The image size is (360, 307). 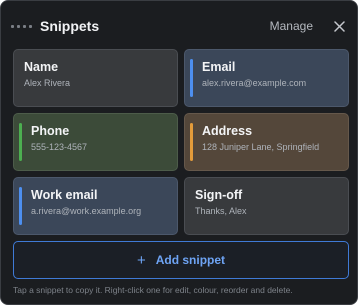 What do you see at coordinates (95, 142) in the screenshot?
I see `snippet-card-phone: Phone 555-123-4567` at bounding box center [95, 142].